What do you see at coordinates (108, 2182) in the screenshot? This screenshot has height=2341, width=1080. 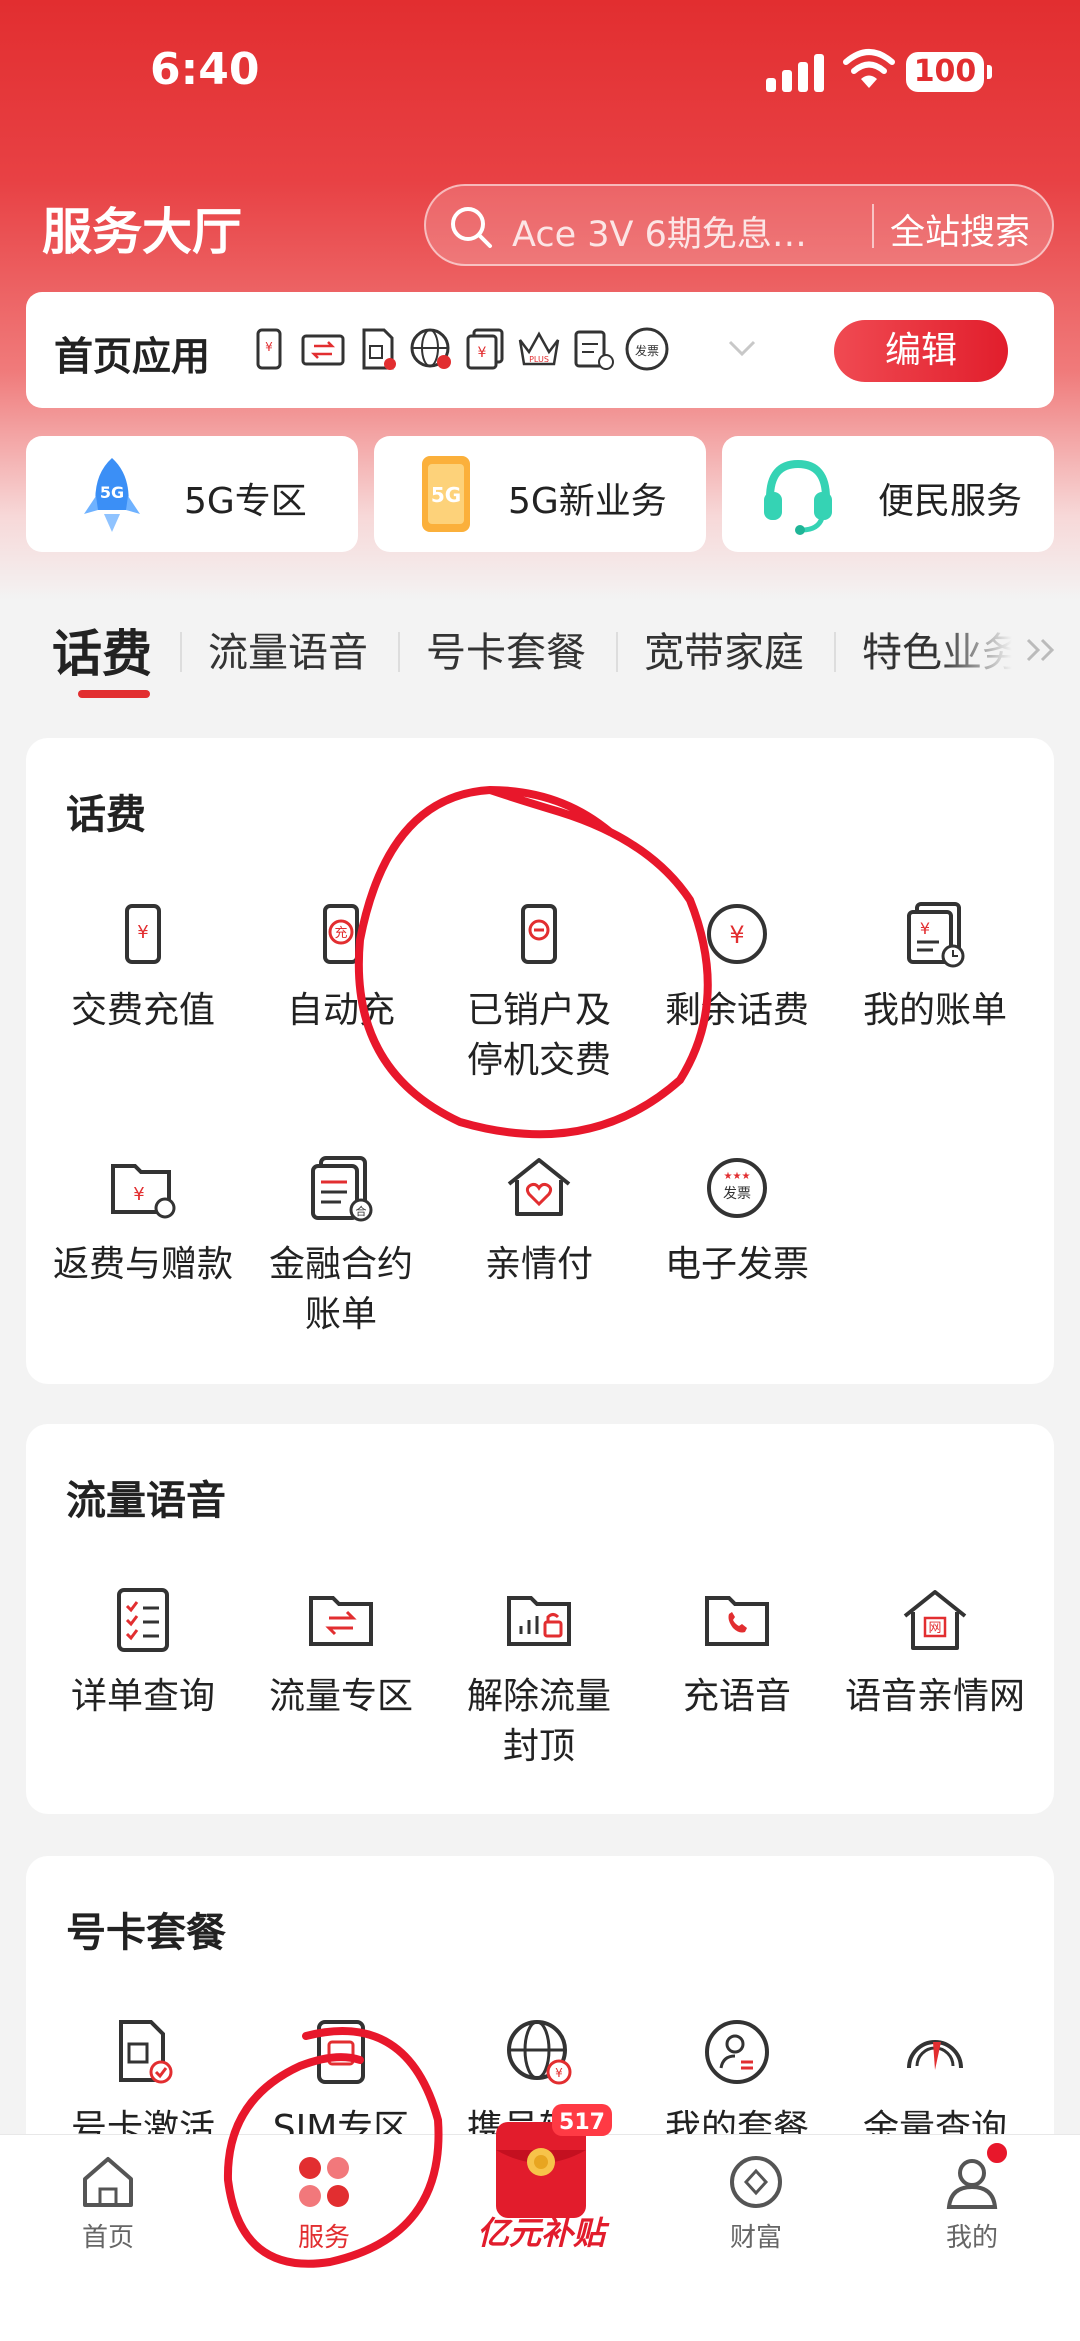 I see `home-icon` at bounding box center [108, 2182].